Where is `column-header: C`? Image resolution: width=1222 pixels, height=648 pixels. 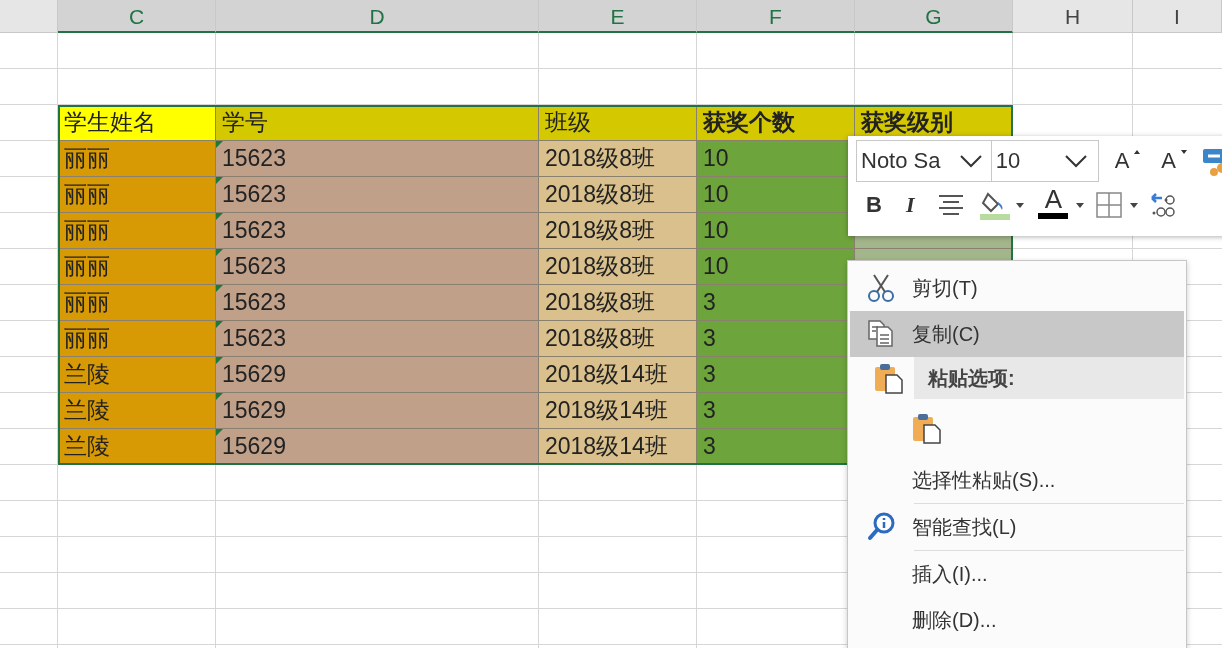 column-header: C is located at coordinates (137, 16).